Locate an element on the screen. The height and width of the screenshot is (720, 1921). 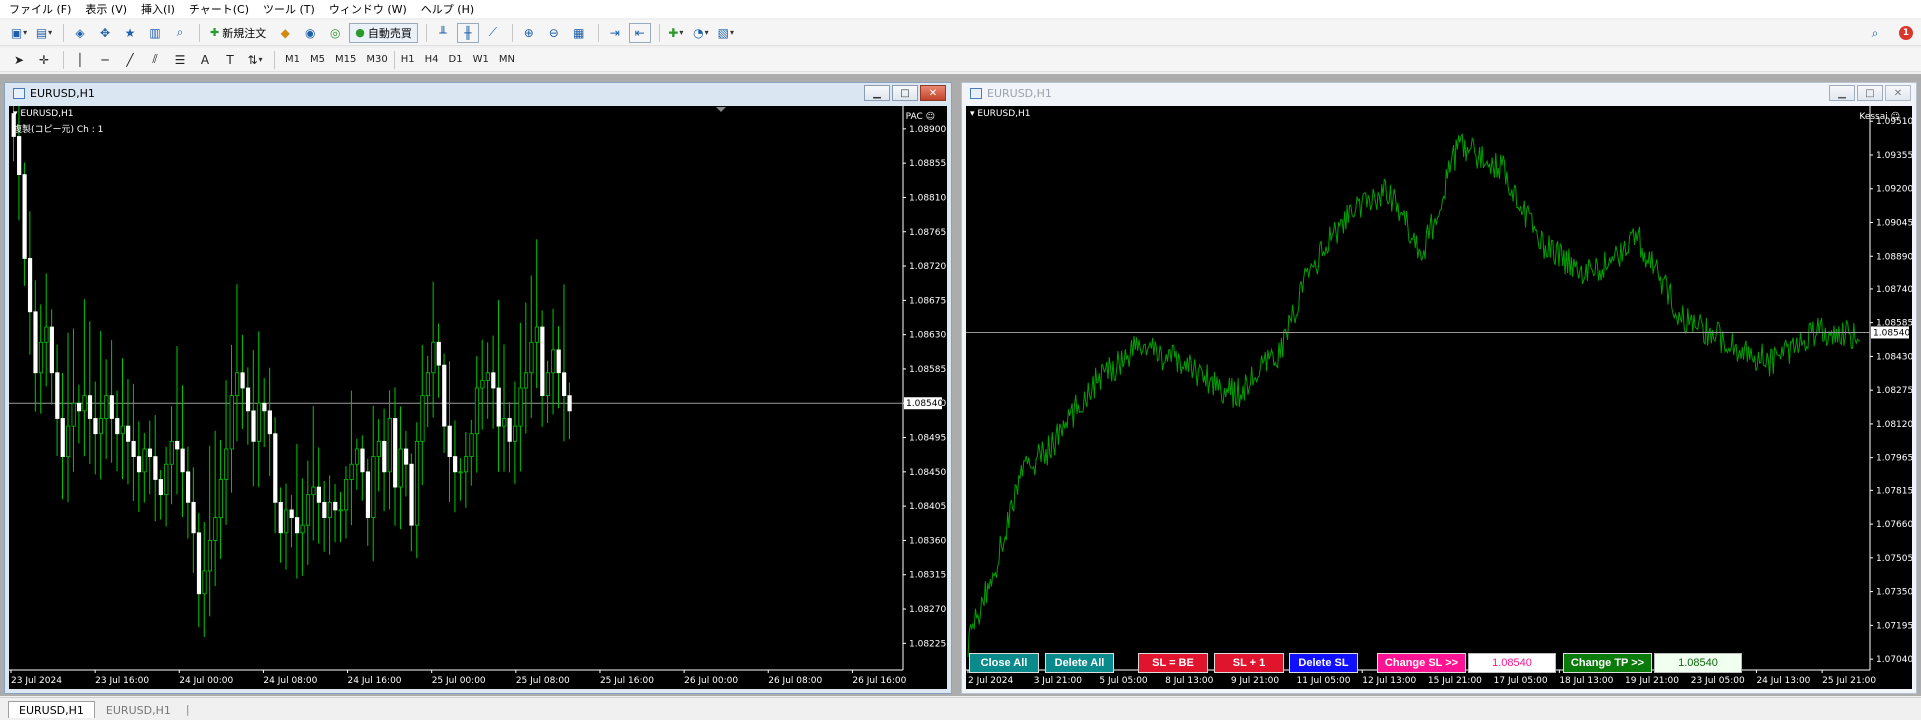
crosshair-icon: ✛ is located at coordinates (44, 60).